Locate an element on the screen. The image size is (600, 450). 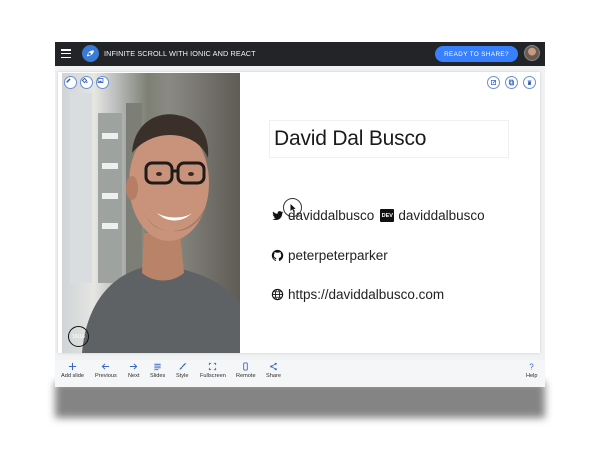
fullscreen-button: Fullscreen is located at coordinates (213, 370).